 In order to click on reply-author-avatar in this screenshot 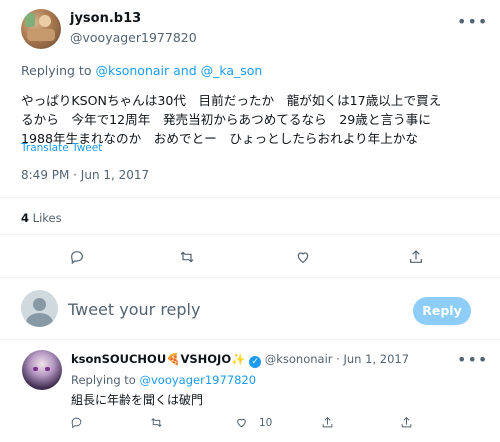, I will do `click(42, 370)`.